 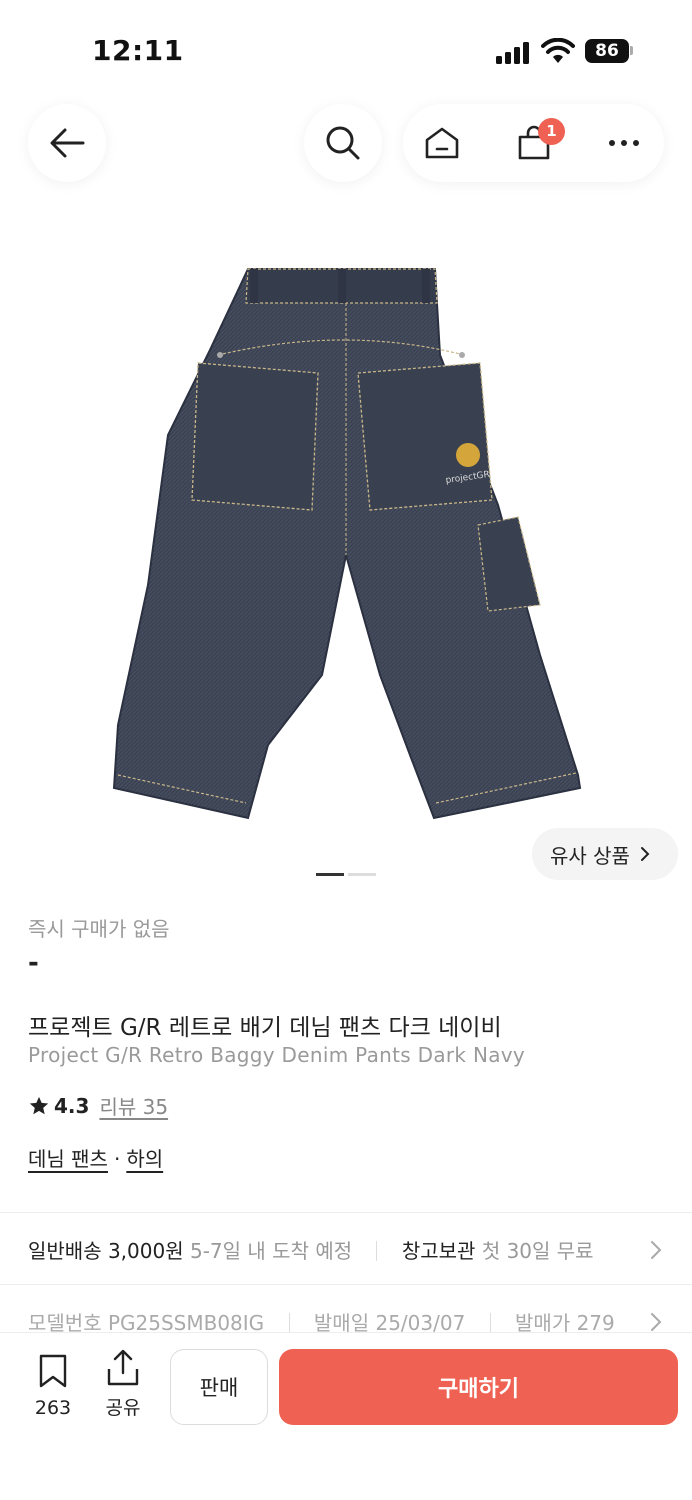 I want to click on shipping-row: 일반배송 3,000원 5-7일 내 도착 예정 창고보관 첫 30일 무료, so click(x=348, y=1250).